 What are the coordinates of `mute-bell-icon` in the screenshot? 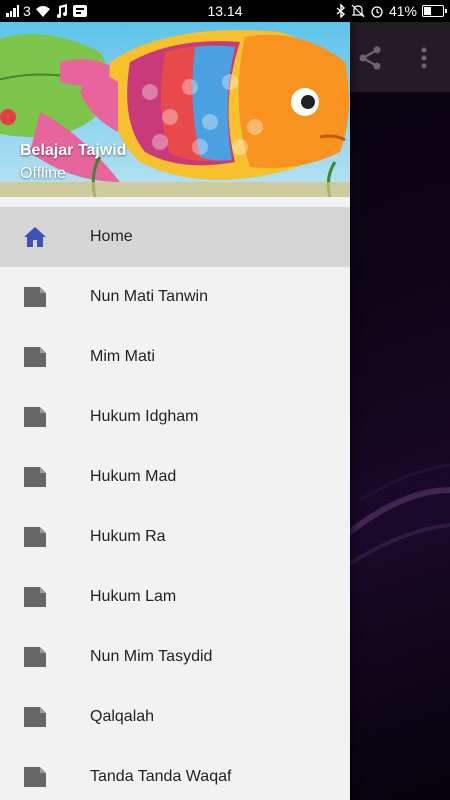 It's located at (358, 11).